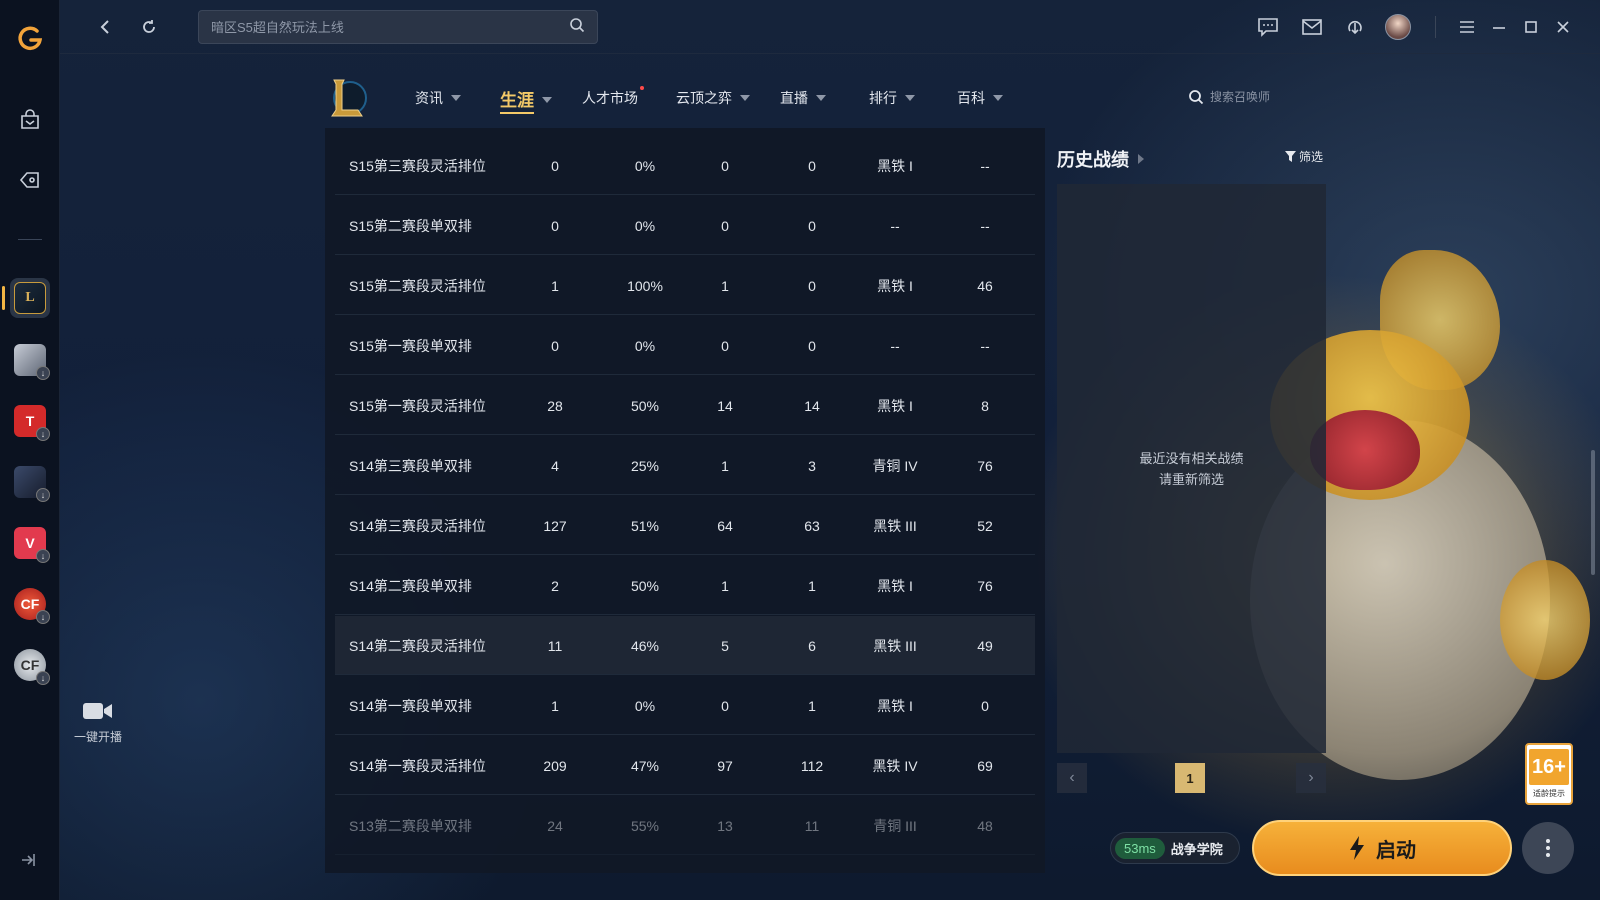 The width and height of the screenshot is (1600, 900). What do you see at coordinates (1190, 778) in the screenshot?
I see `page-number: 1` at bounding box center [1190, 778].